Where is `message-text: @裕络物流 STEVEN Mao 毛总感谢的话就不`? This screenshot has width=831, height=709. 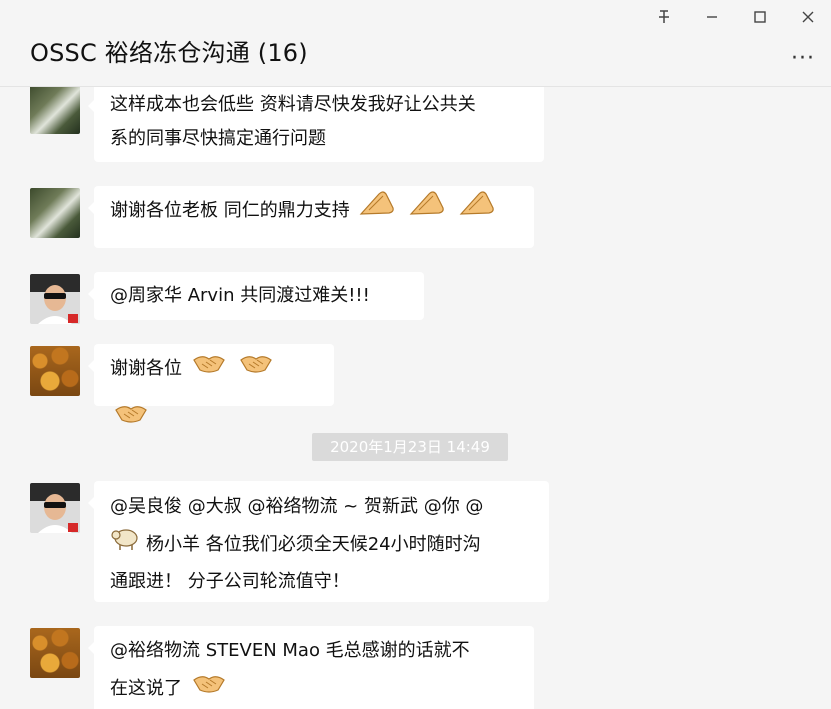 message-text: @裕络物流 STEVEN Mao 毛总感谢的话就不 is located at coordinates (290, 650).